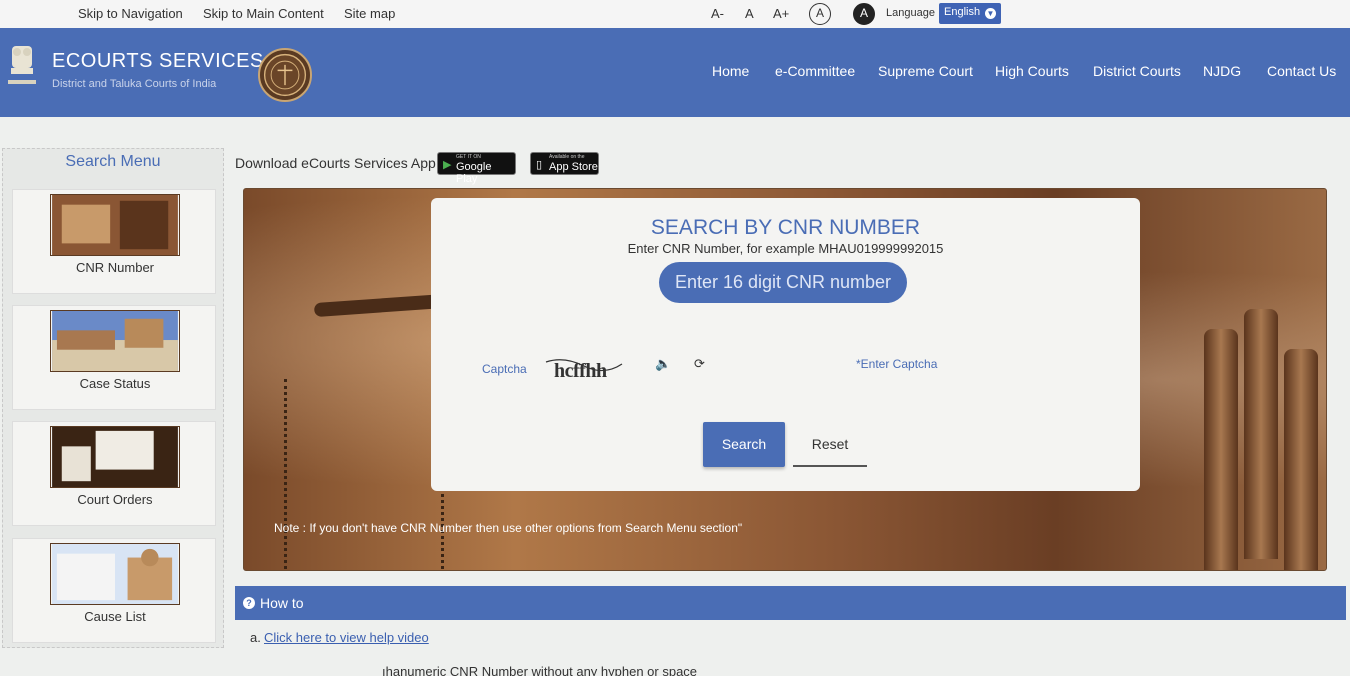  I want to click on help-item-prefix: a., so click(255, 637).